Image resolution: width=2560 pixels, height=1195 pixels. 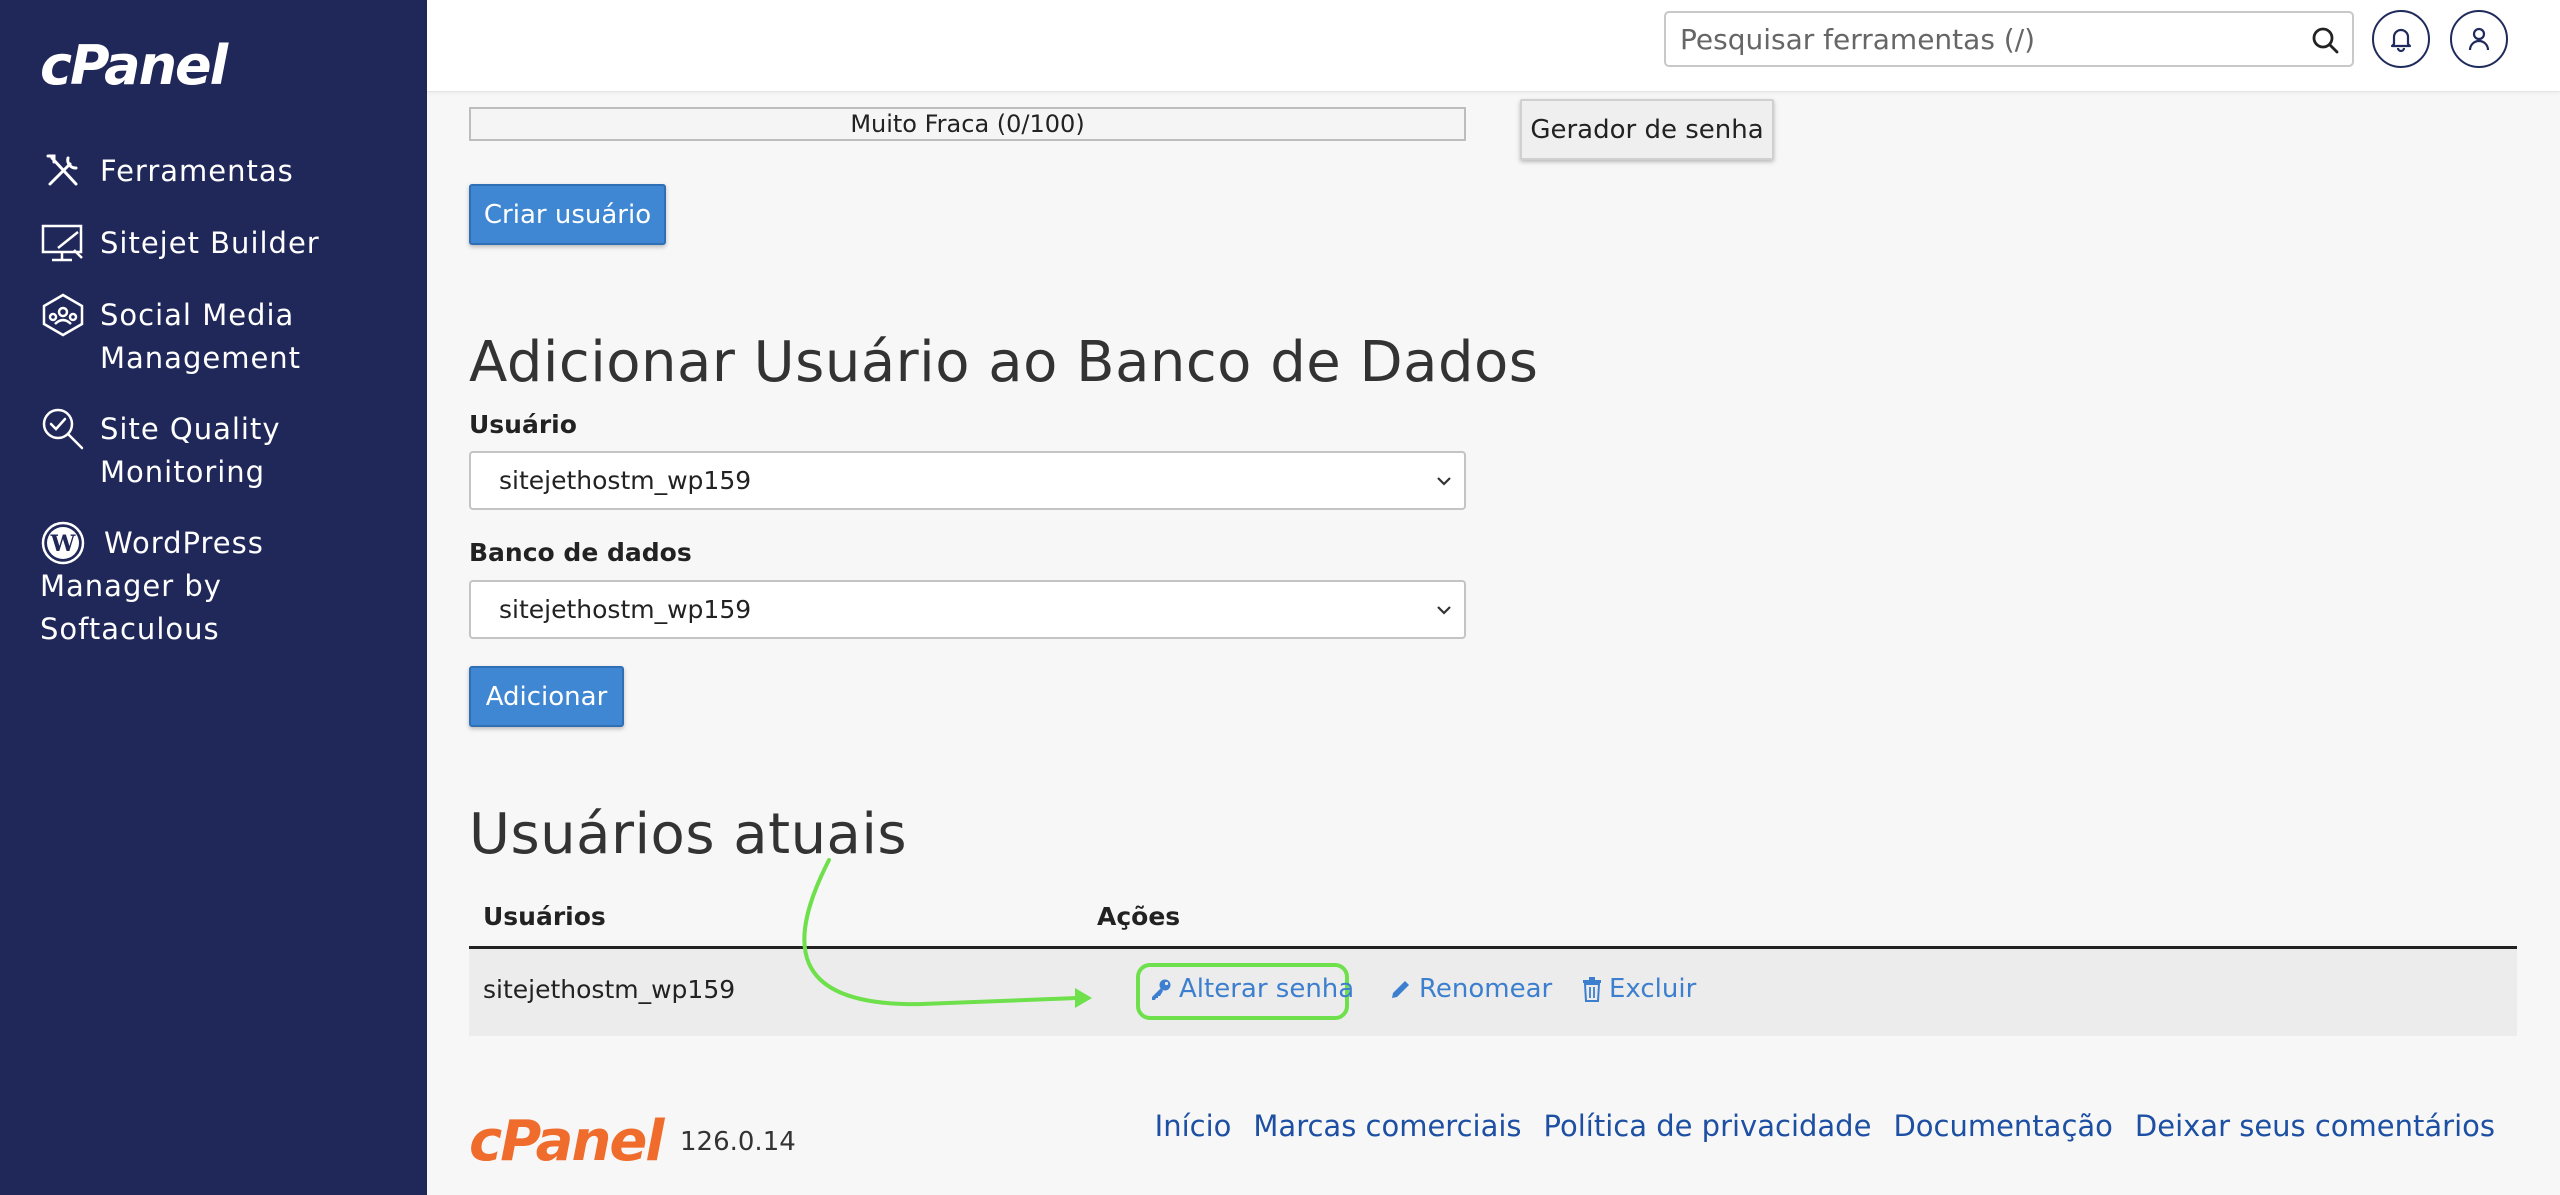 What do you see at coordinates (544, 916) in the screenshot?
I see `column-header-users: Usuários` at bounding box center [544, 916].